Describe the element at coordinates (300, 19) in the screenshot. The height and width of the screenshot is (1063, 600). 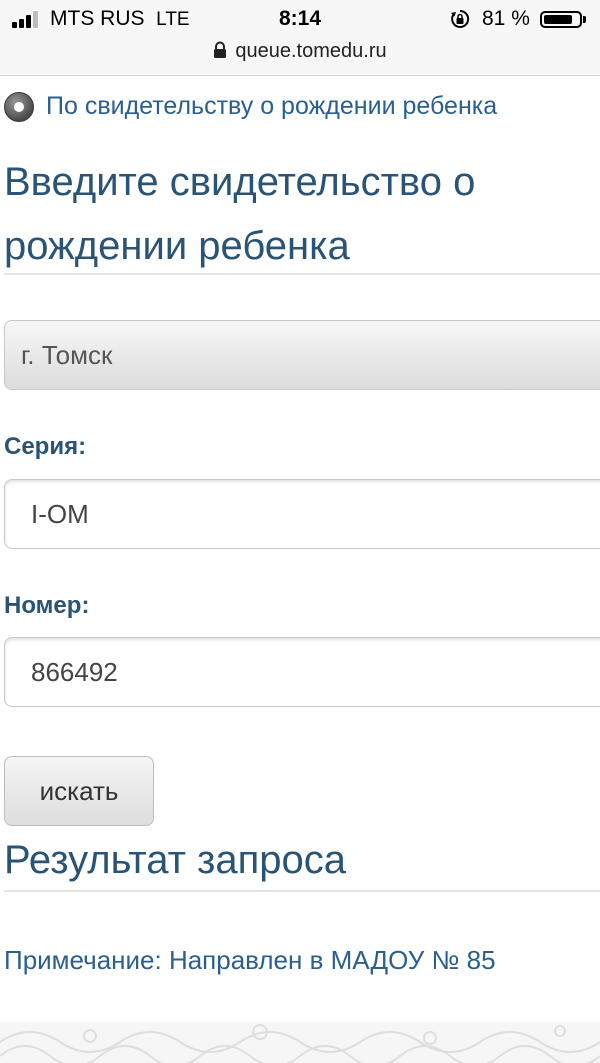
I see `status-row: MTS RUS LTE 8:14 81 %` at that location.